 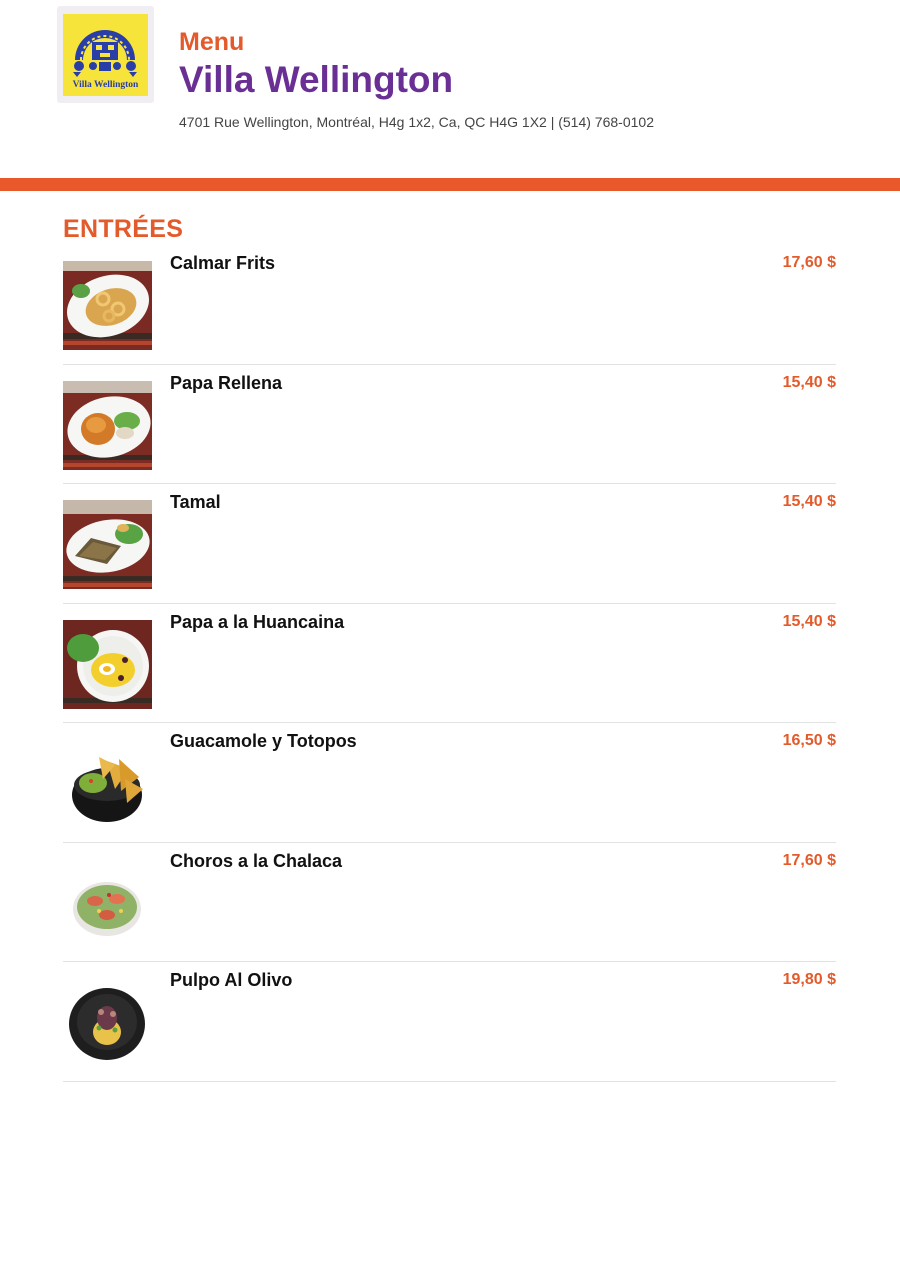 I want to click on menu-item: Choros a la Chalaca 17,60 $, so click(x=449, y=902).